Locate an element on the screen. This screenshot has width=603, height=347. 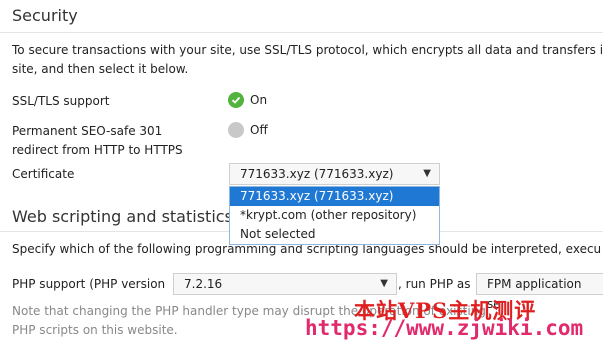
certificate-select: 771633.xyz (771633.xyz) ▼ is located at coordinates (334, 174).